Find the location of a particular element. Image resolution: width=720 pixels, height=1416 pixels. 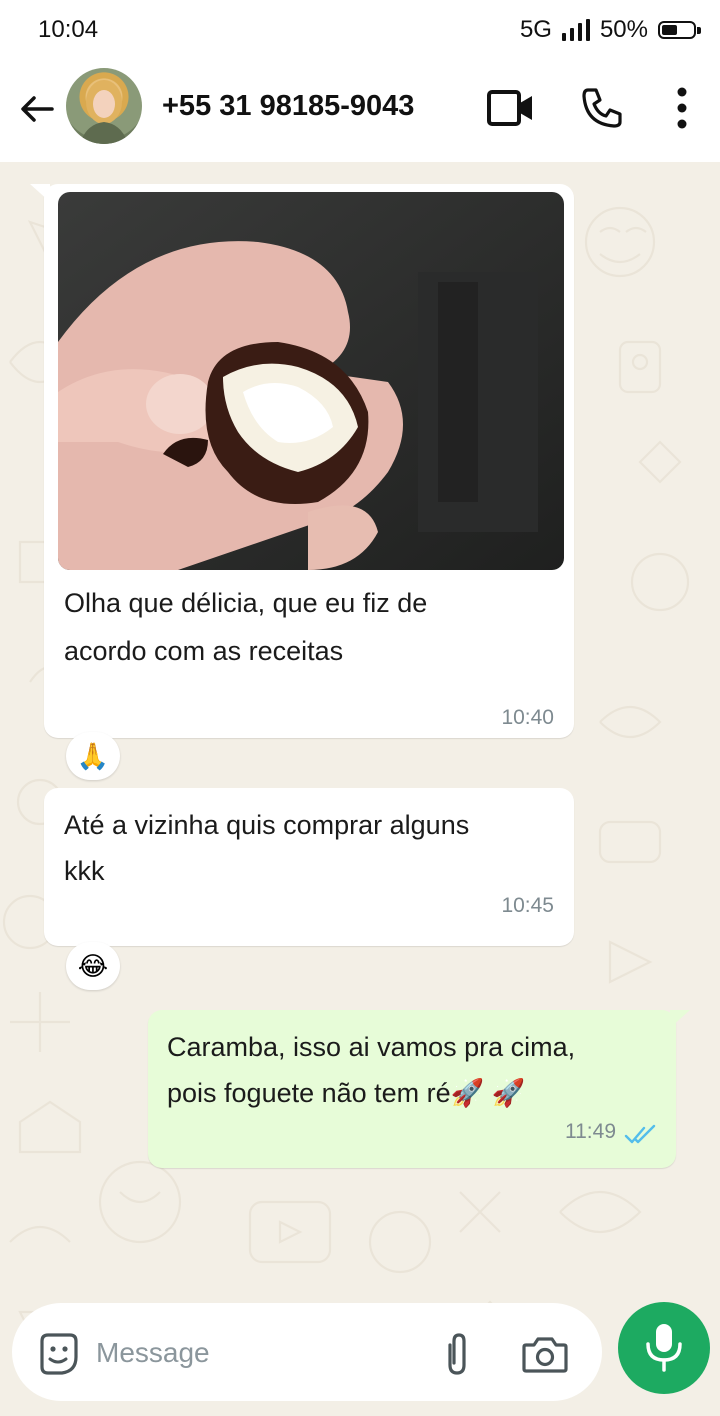

reaction-badge: 🙏 is located at coordinates (93, 756).